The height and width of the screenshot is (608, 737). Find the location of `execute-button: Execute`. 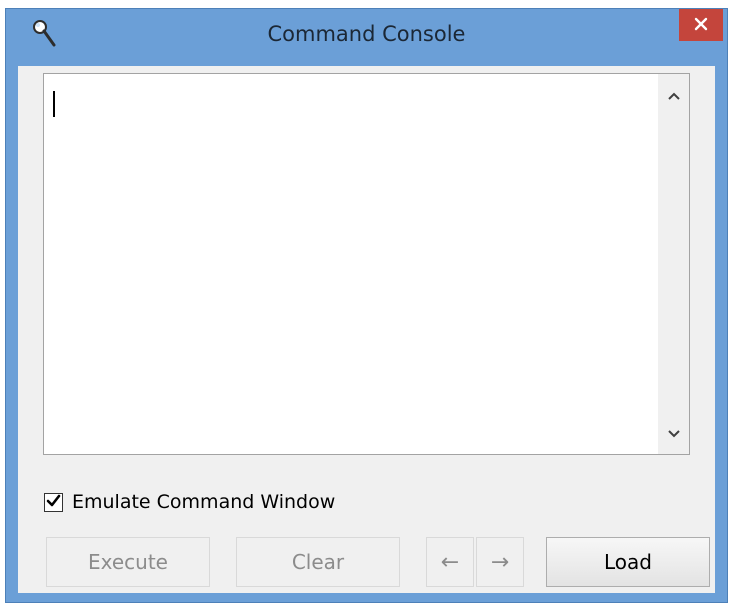

execute-button: Execute is located at coordinates (128, 562).